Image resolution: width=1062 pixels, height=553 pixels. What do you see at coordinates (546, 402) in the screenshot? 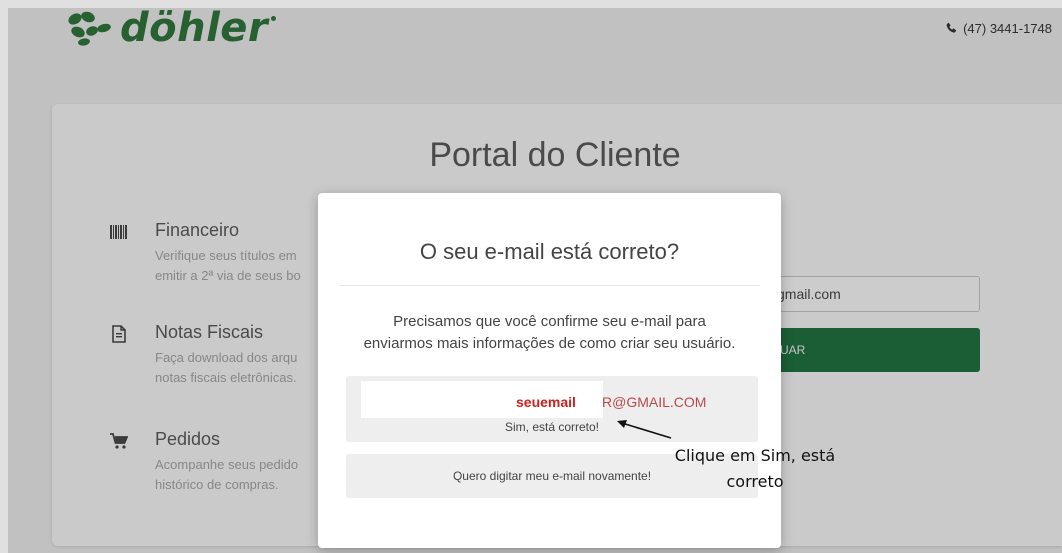
I see `email-display-prefix: seuemail` at bounding box center [546, 402].